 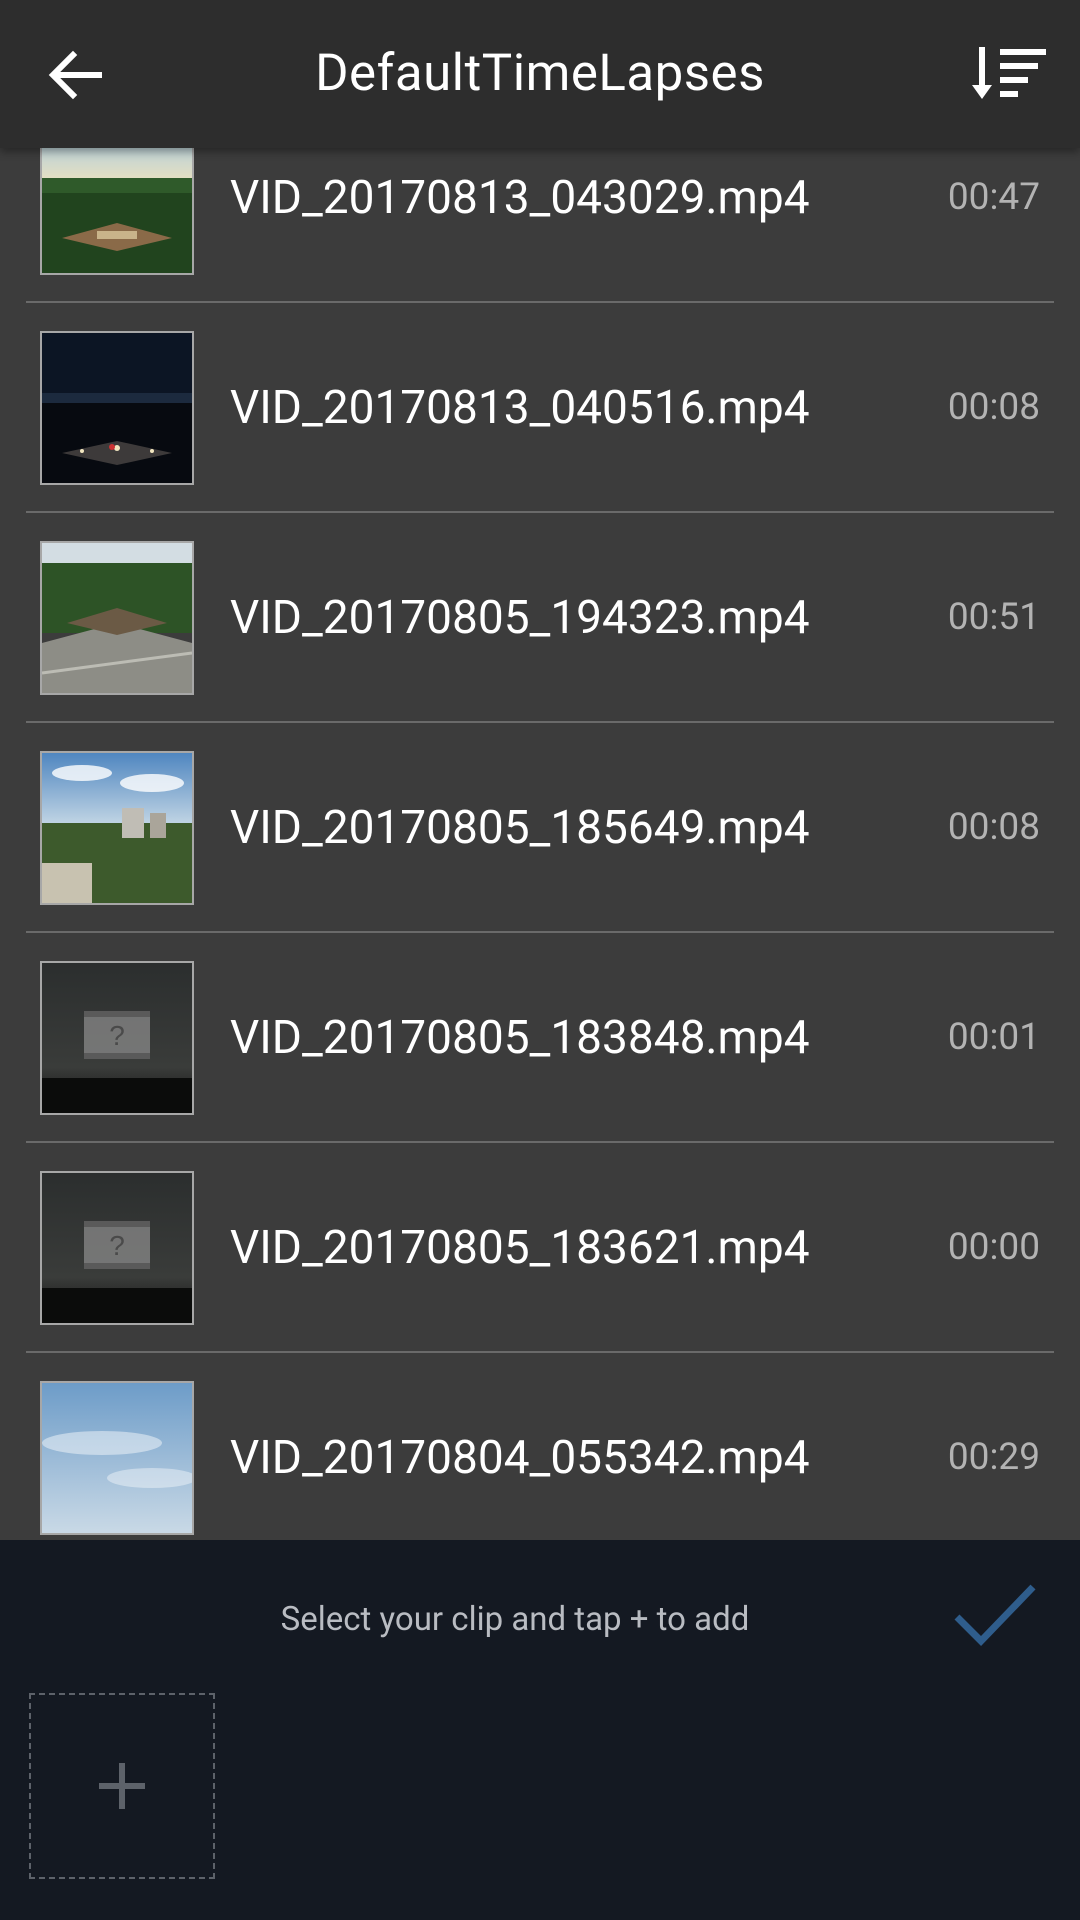 I want to click on sort-icon, so click(x=1009, y=73).